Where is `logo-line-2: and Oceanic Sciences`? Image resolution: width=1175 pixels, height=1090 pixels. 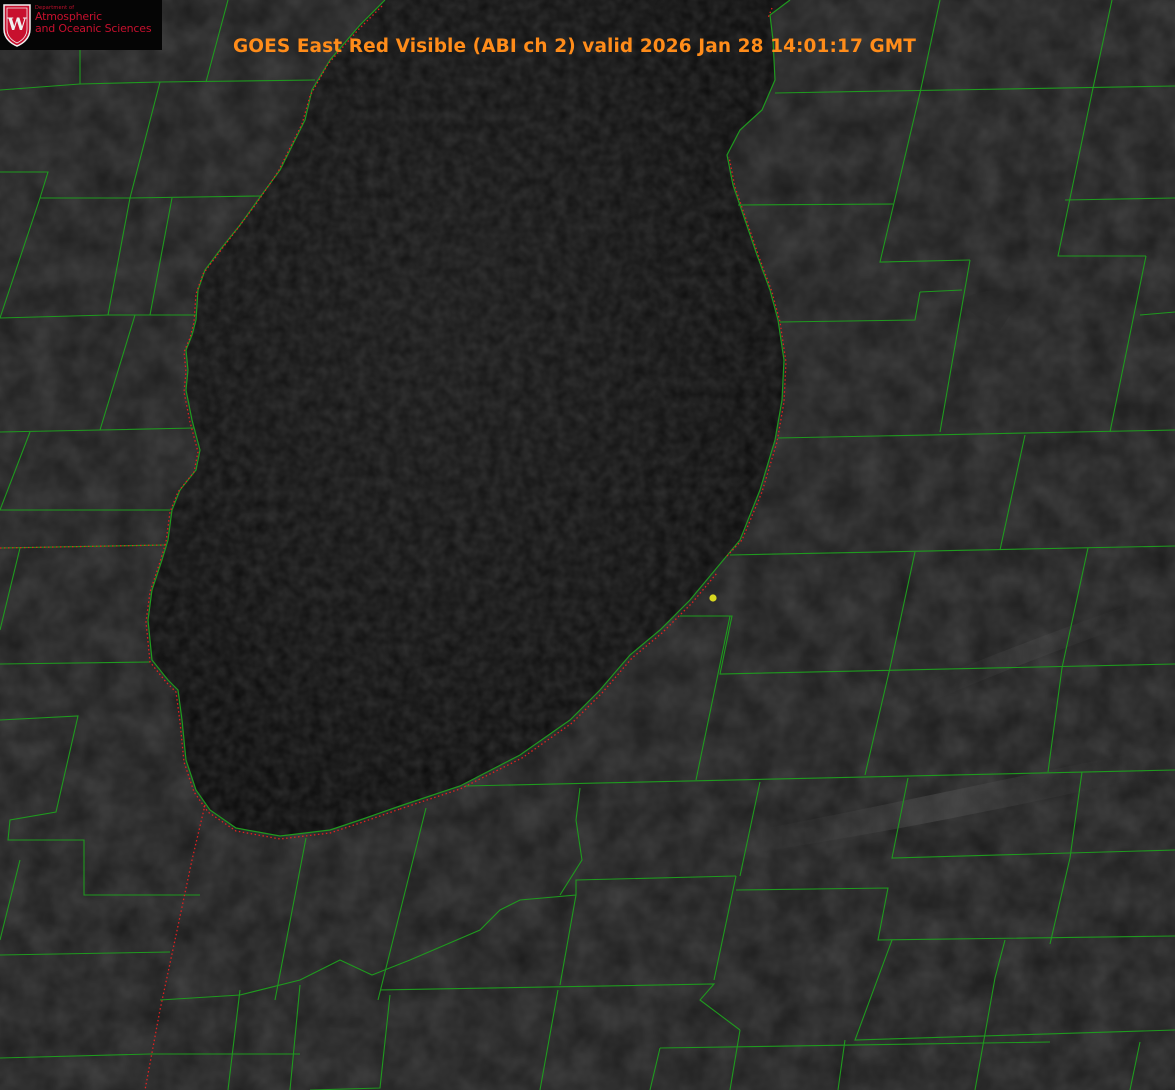 logo-line-2: and Oceanic Sciences is located at coordinates (93, 28).